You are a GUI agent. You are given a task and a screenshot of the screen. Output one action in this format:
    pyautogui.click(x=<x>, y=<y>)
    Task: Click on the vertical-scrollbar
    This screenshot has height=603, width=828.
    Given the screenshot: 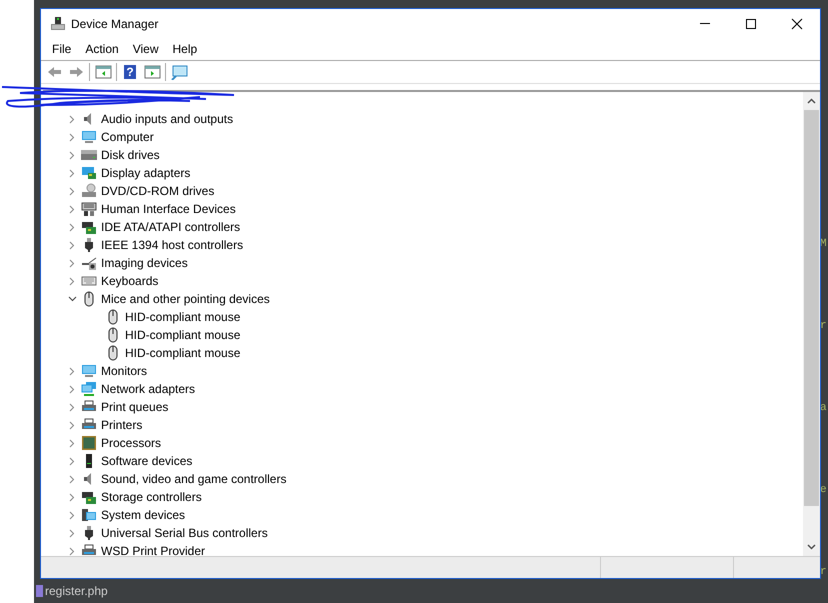 What is the action you would take?
    pyautogui.click(x=811, y=324)
    